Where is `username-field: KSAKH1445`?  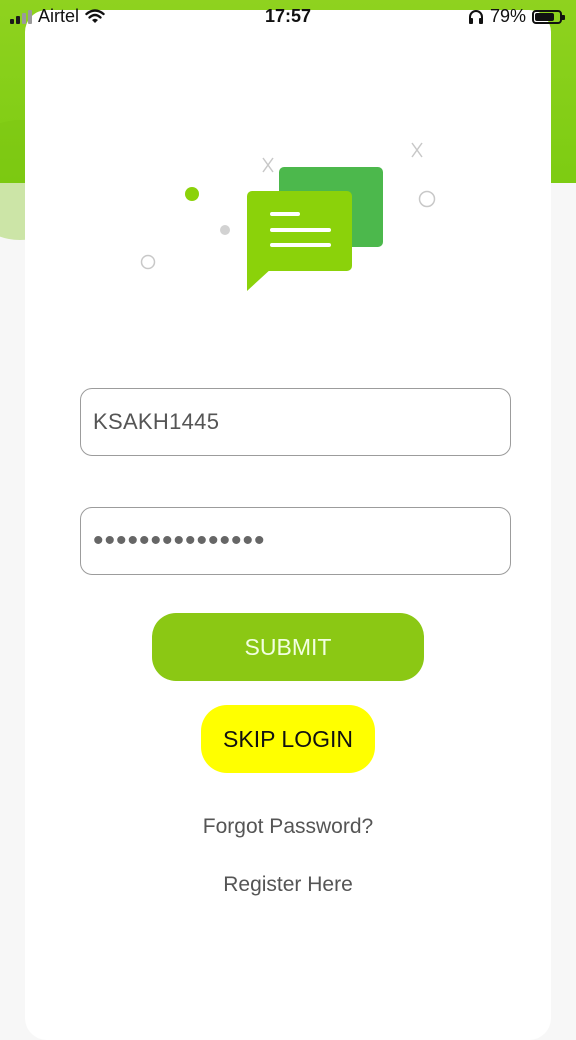 username-field: KSAKH1445 is located at coordinates (295, 422).